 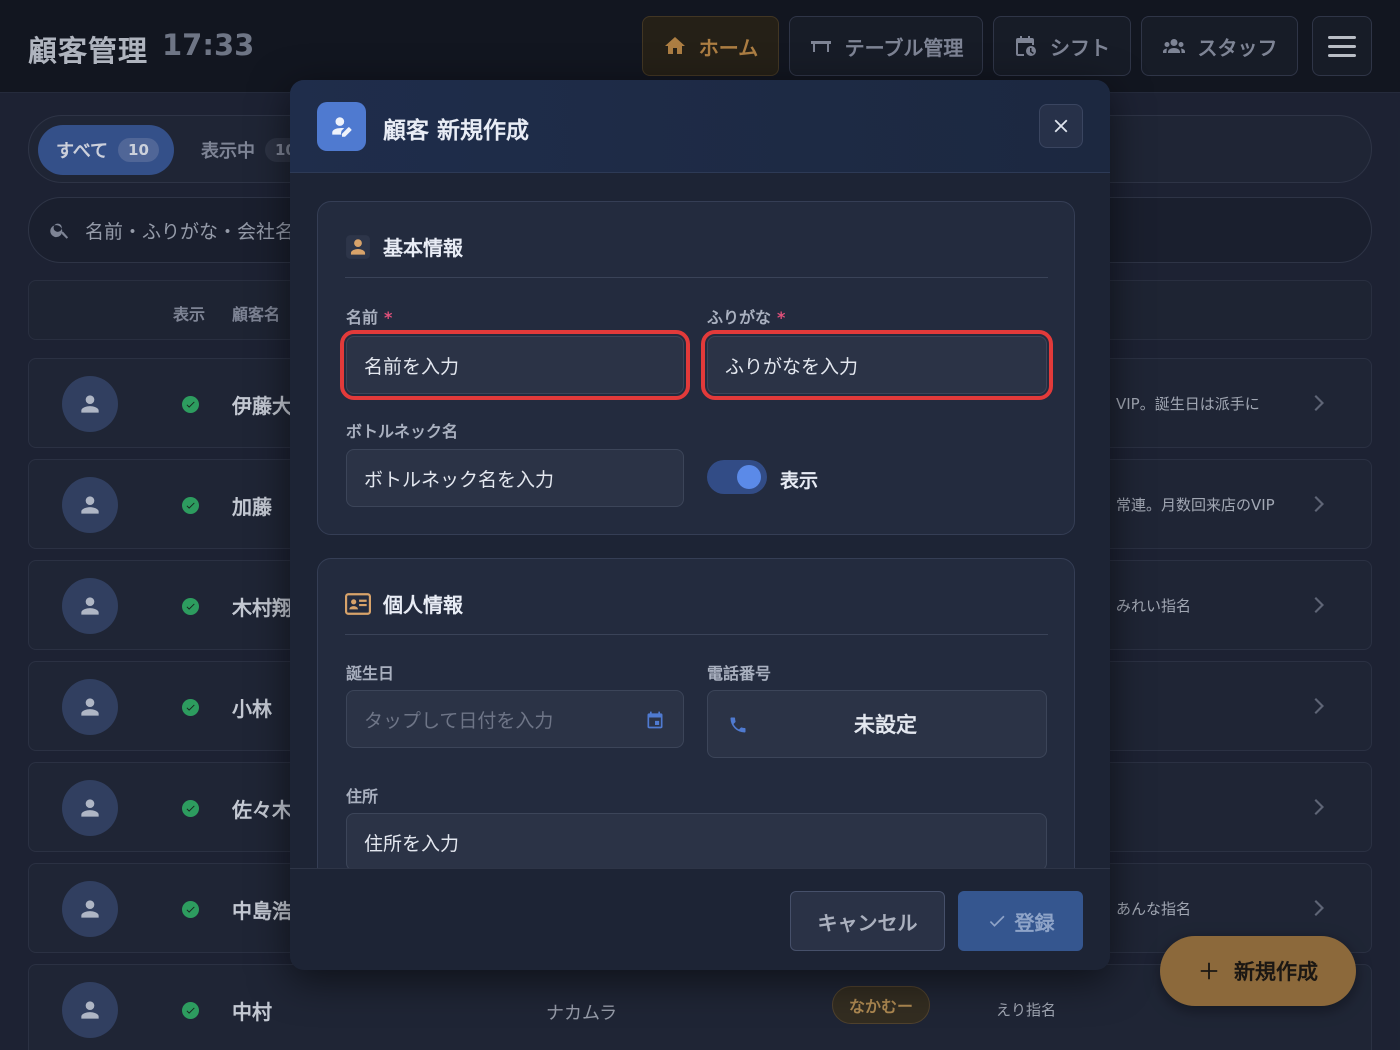 What do you see at coordinates (877, 365) in the screenshot?
I see `furigana-input: ふりがなを入力` at bounding box center [877, 365].